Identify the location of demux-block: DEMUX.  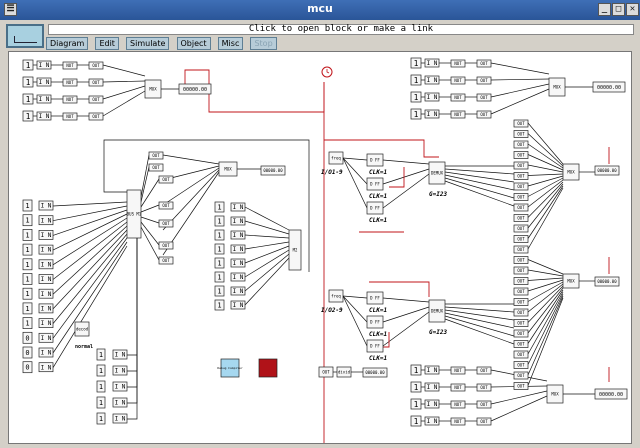
(437, 311).